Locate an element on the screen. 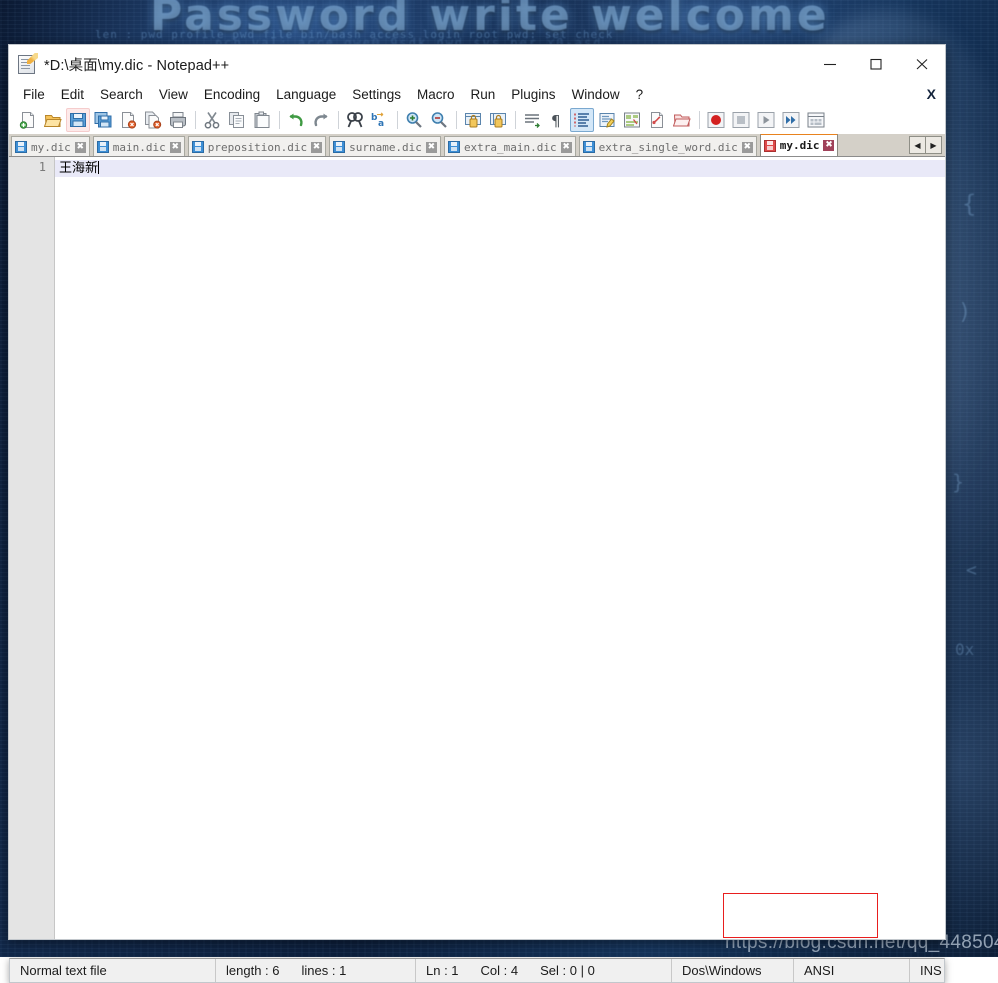 This screenshot has height=983, width=998. line-number: 1 is located at coordinates (42, 167).